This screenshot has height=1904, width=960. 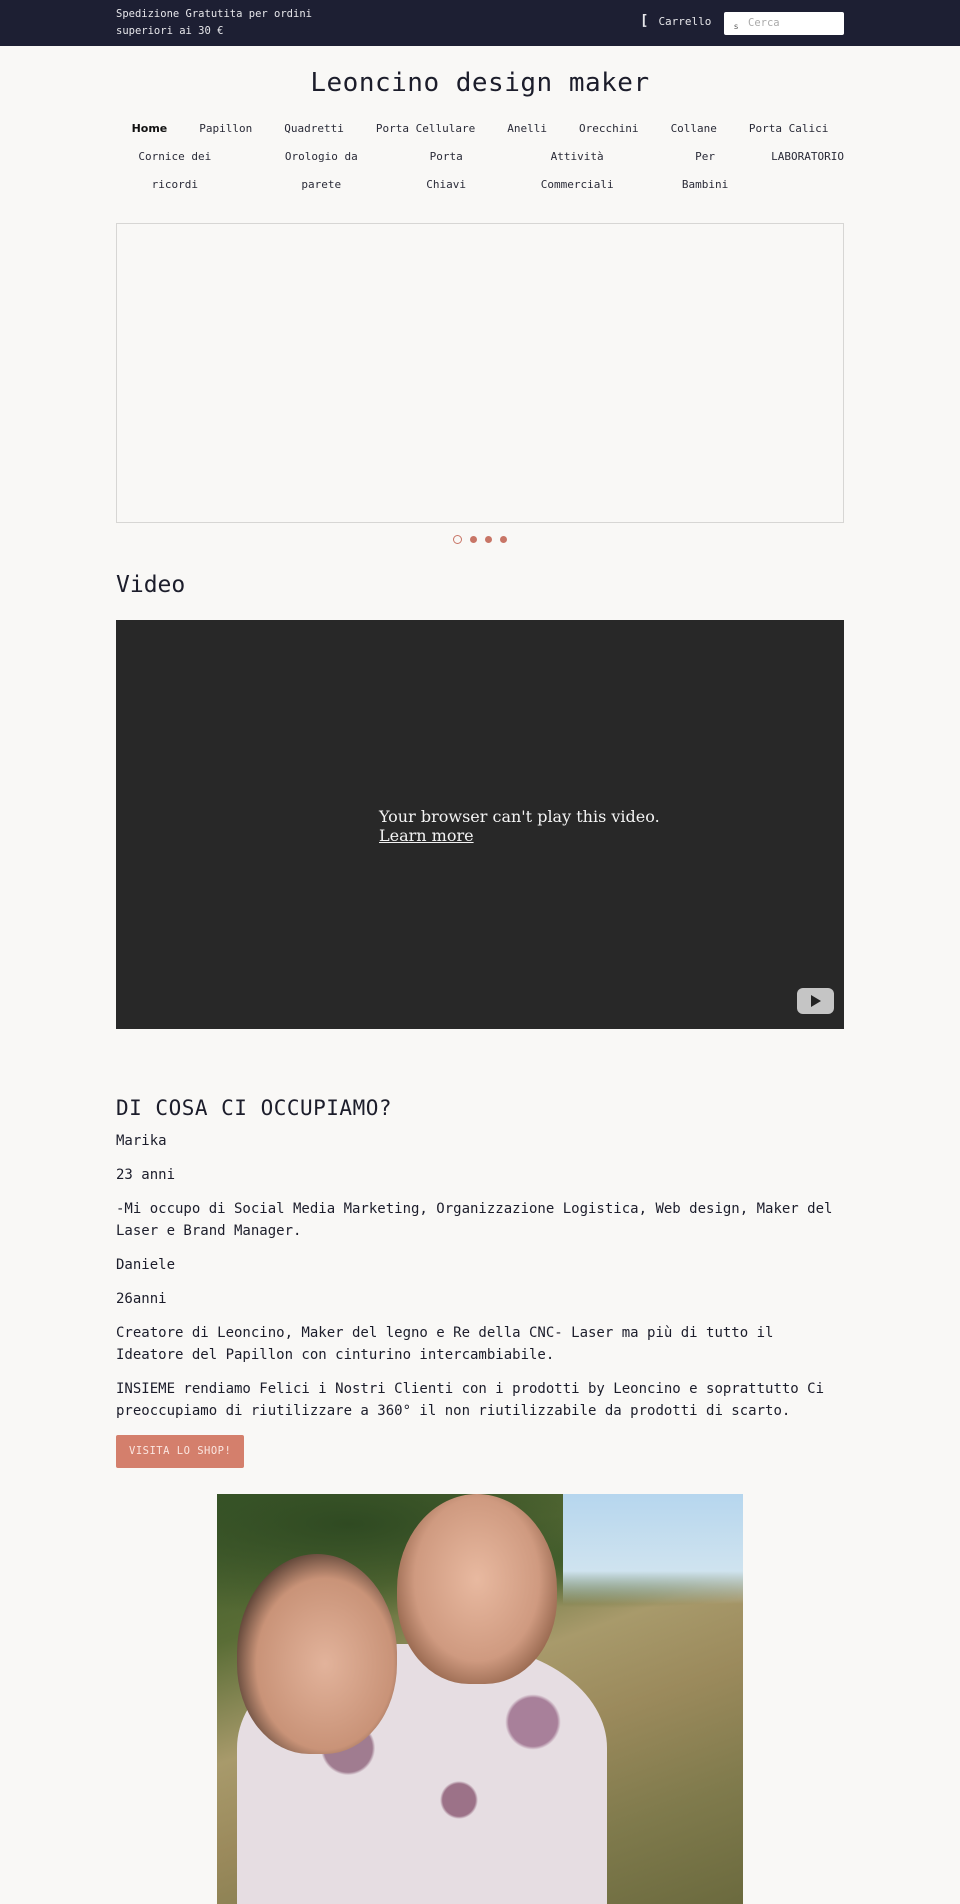 I want to click on nav-item-orecchini: Orecchini, so click(x=609, y=129).